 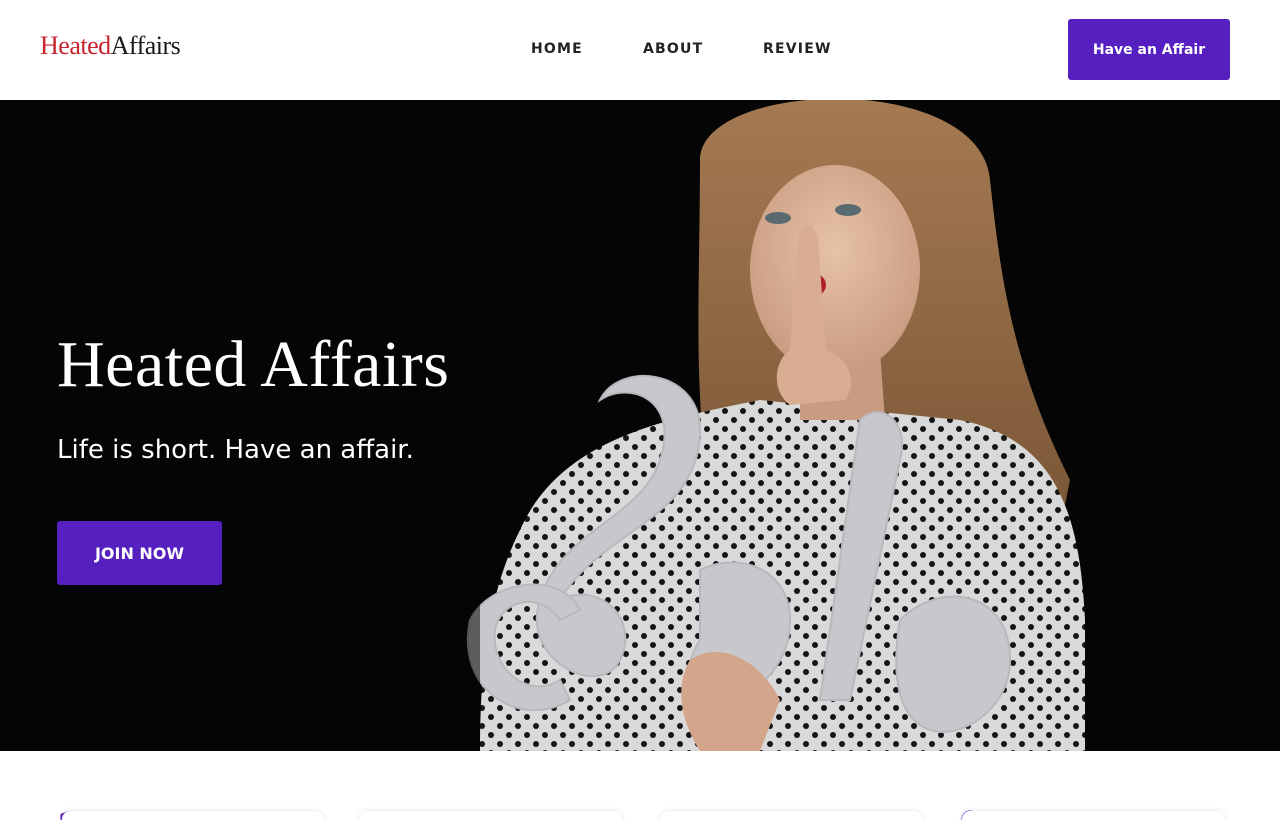 What do you see at coordinates (703, 49) in the screenshot?
I see `nav-about-link: ABOUT` at bounding box center [703, 49].